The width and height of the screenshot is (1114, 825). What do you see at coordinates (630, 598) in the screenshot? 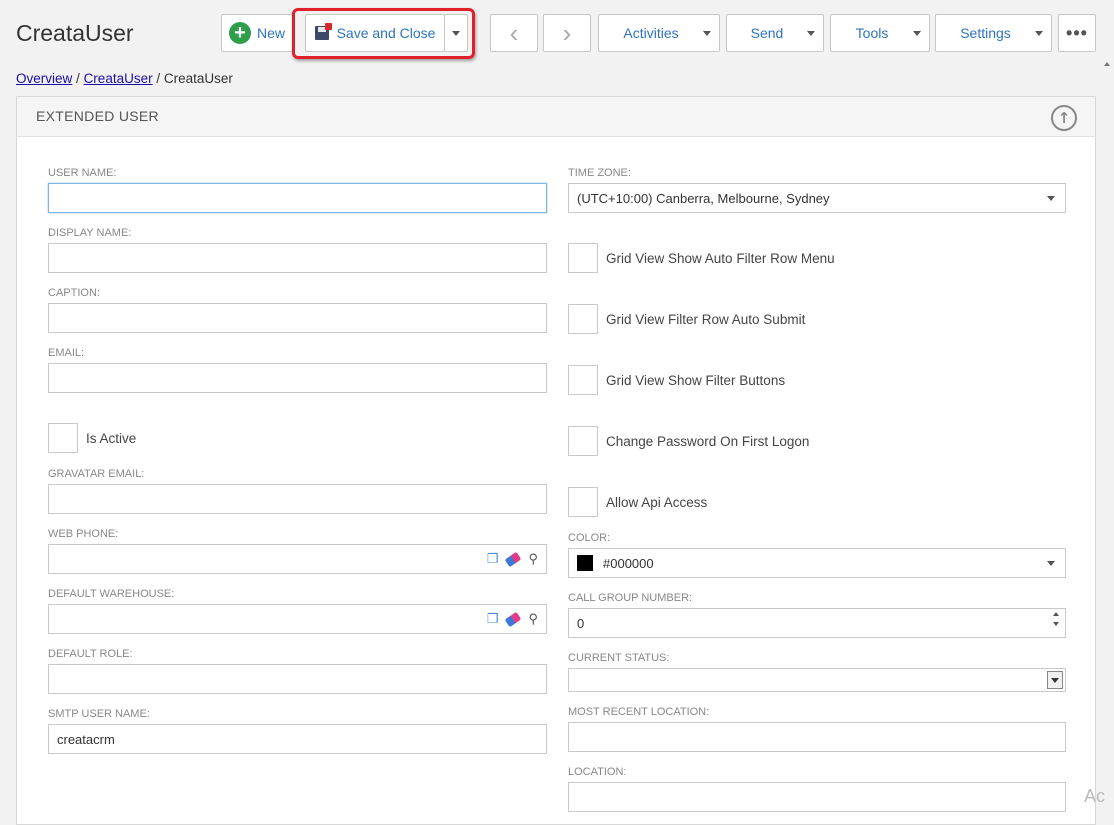
I see `call-group-number-label: CALL GROUP NUMBER:` at bounding box center [630, 598].